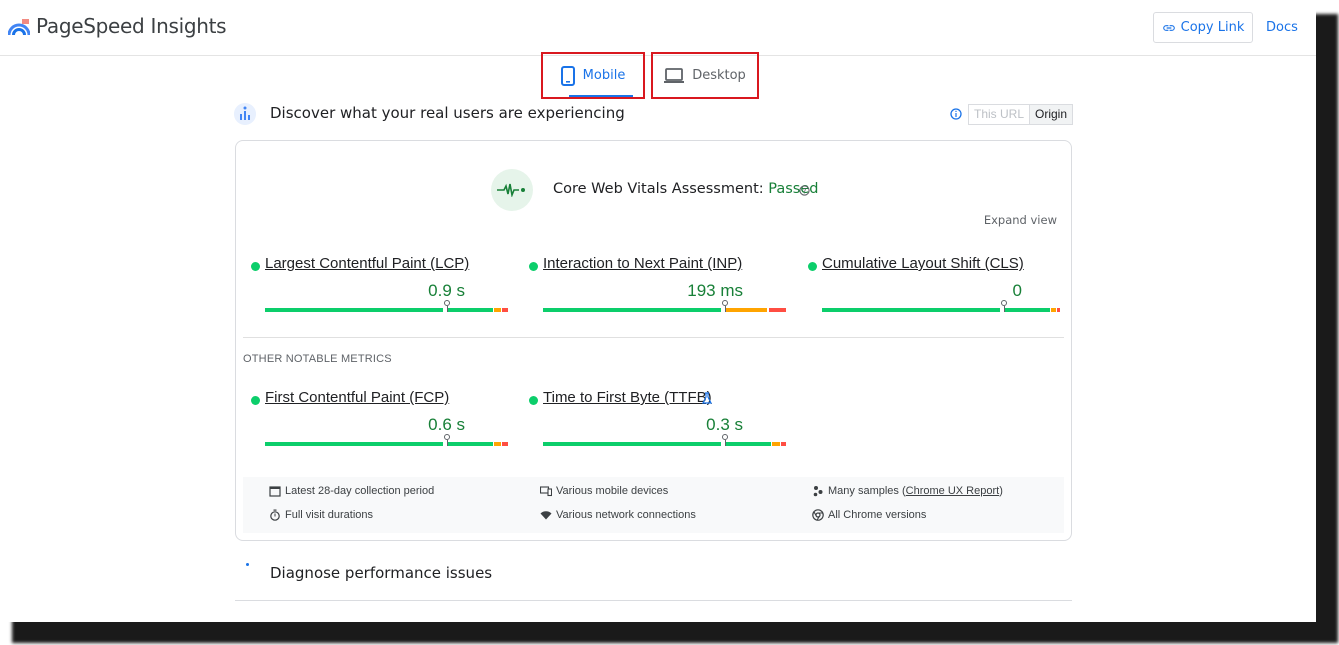 Image resolution: width=1339 pixels, height=645 pixels. I want to click on metric-cls: Cumulative Layout Shift (CLS) 0, so click(937, 285).